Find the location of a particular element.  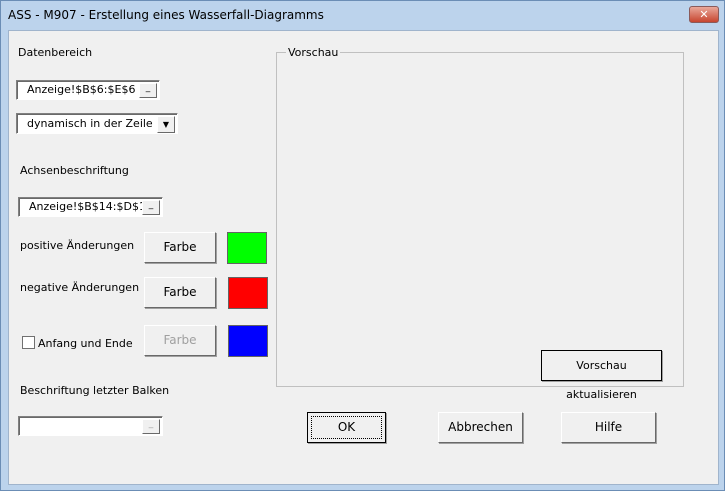

anfang-label: Anfang und Ende is located at coordinates (85, 343).